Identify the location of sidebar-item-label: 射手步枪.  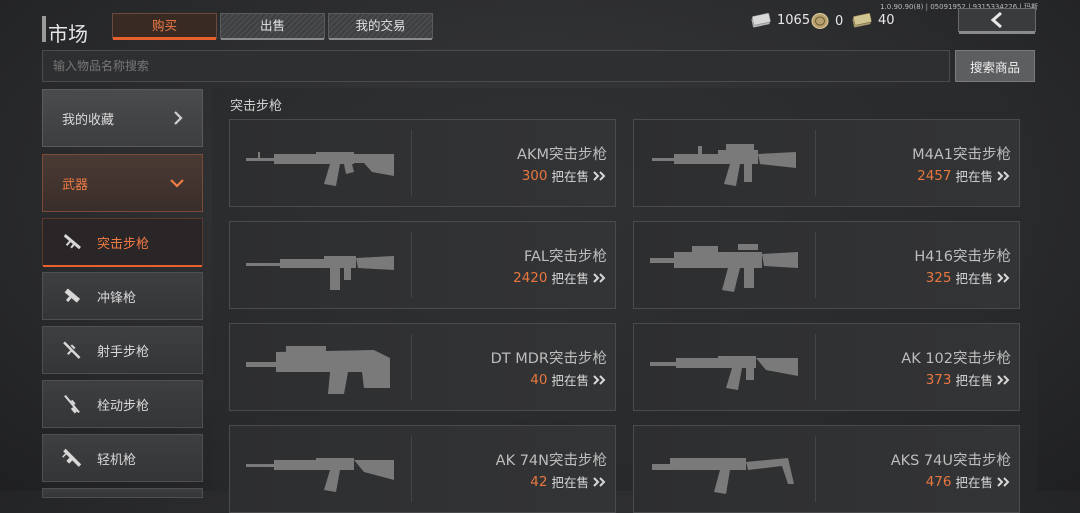
(123, 352).